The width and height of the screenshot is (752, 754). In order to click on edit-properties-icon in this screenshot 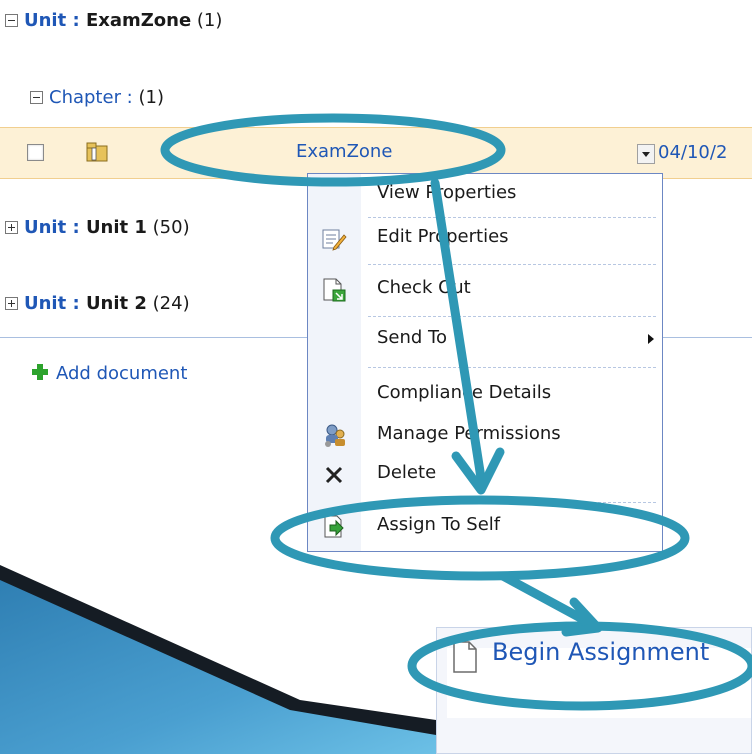, I will do `click(334, 240)`.